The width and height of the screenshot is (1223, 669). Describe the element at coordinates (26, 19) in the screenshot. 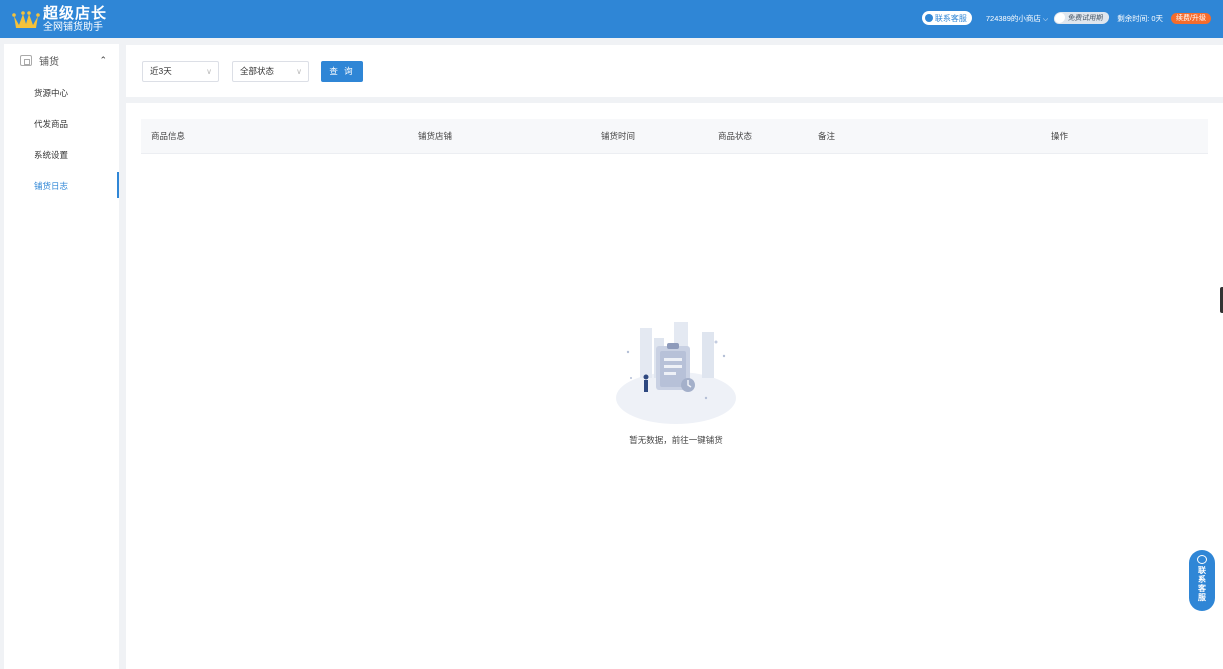

I see `crown-icon` at that location.